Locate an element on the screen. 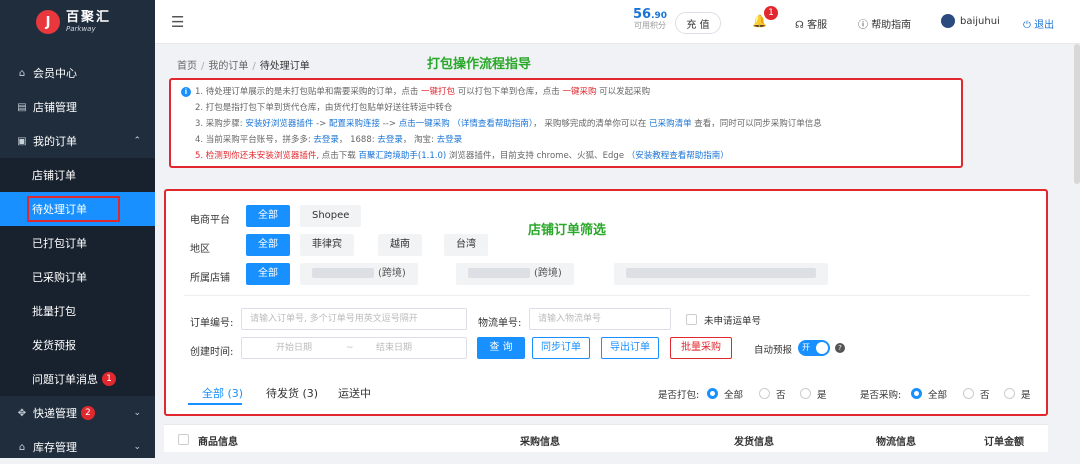 Image resolution: width=1080 pixels, height=464 pixels. sidebar-subitem-pending-orders: 待处理订单 is located at coordinates (77, 209).